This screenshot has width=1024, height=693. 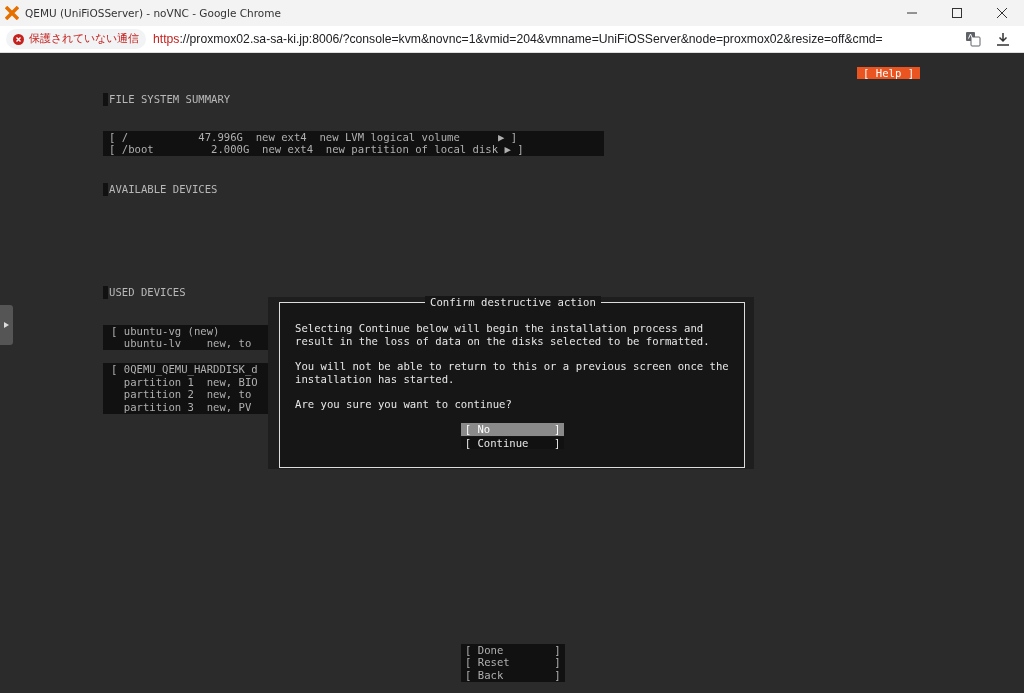 What do you see at coordinates (513, 675) in the screenshot?
I see `menu-button: [ Back ]` at bounding box center [513, 675].